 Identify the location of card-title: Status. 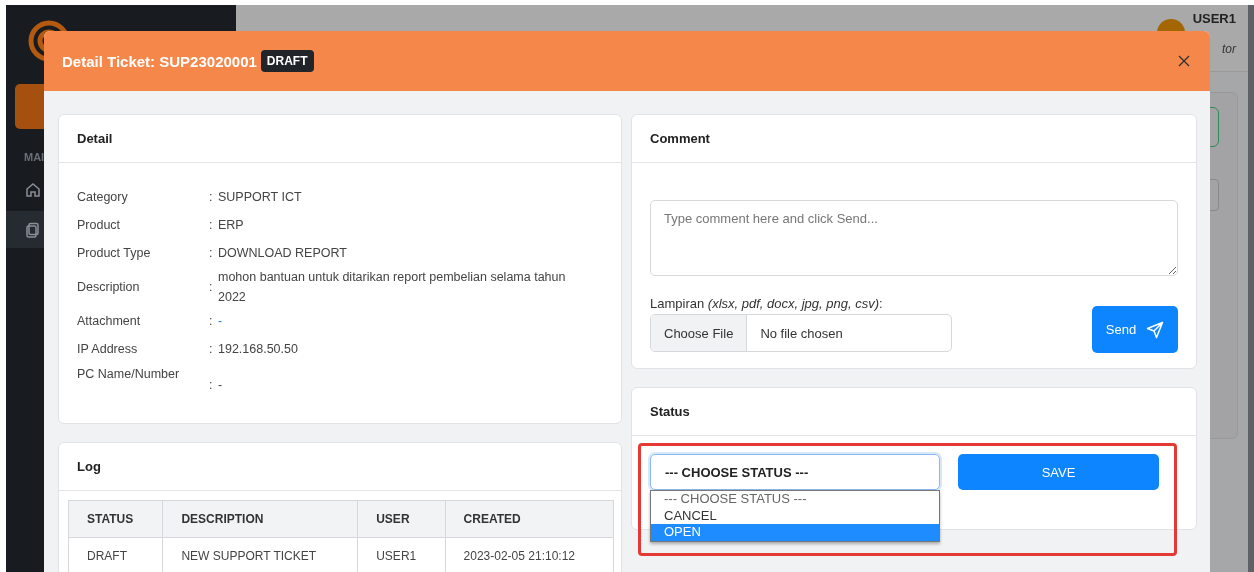
(670, 411).